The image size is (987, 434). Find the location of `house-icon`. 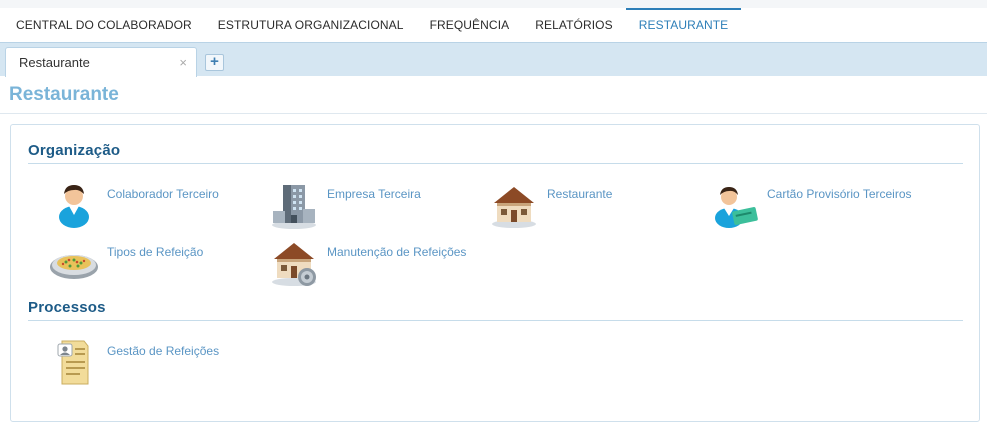

house-icon is located at coordinates (514, 207).